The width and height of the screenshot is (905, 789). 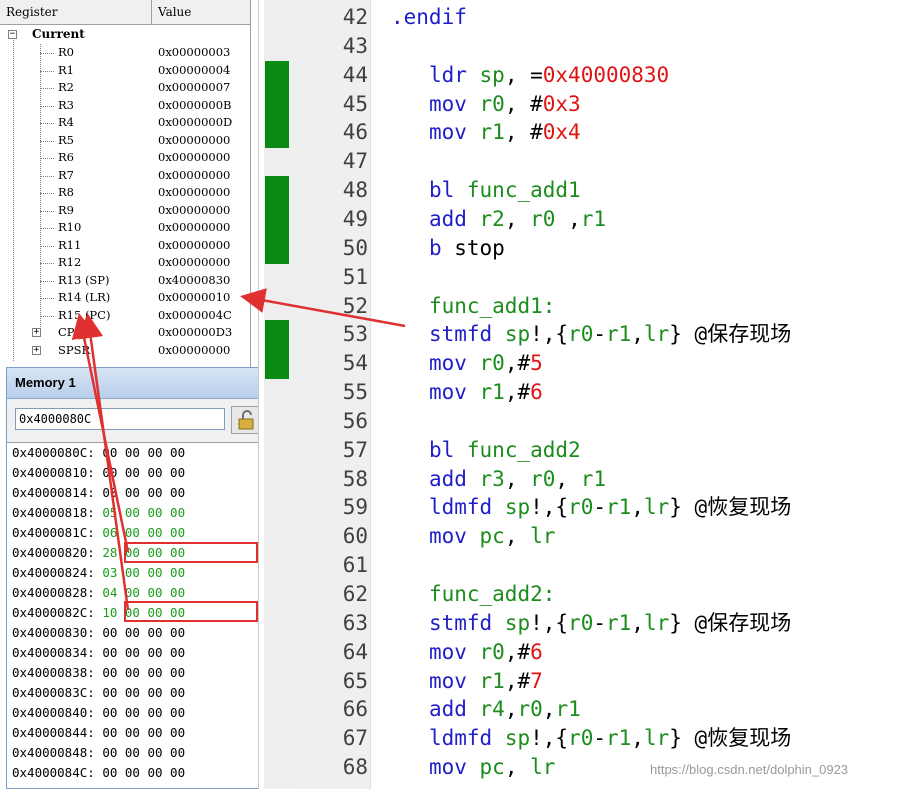 I want to click on code-line: .endif, so click(x=429, y=17).